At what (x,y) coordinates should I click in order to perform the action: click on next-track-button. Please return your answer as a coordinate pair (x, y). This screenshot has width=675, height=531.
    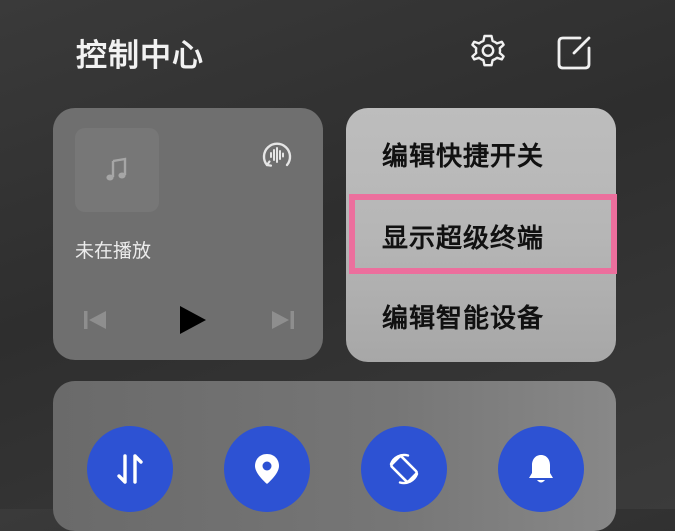
    Looking at the image, I should click on (283, 320).